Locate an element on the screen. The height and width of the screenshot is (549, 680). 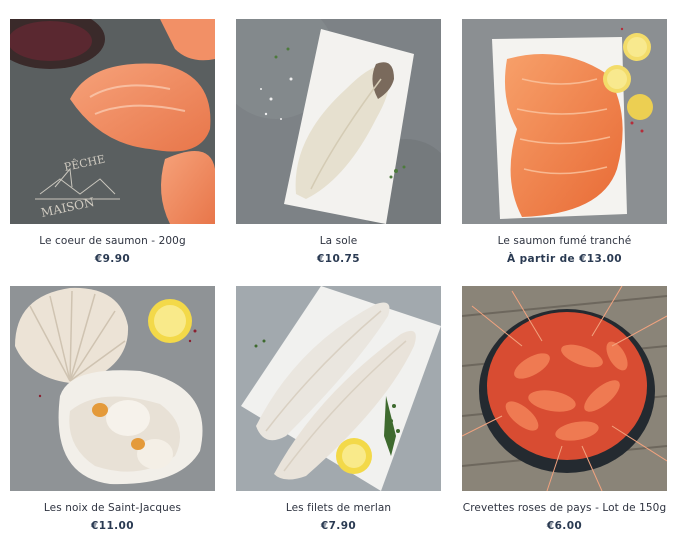
product-price: €11.00 is located at coordinates (112, 526).